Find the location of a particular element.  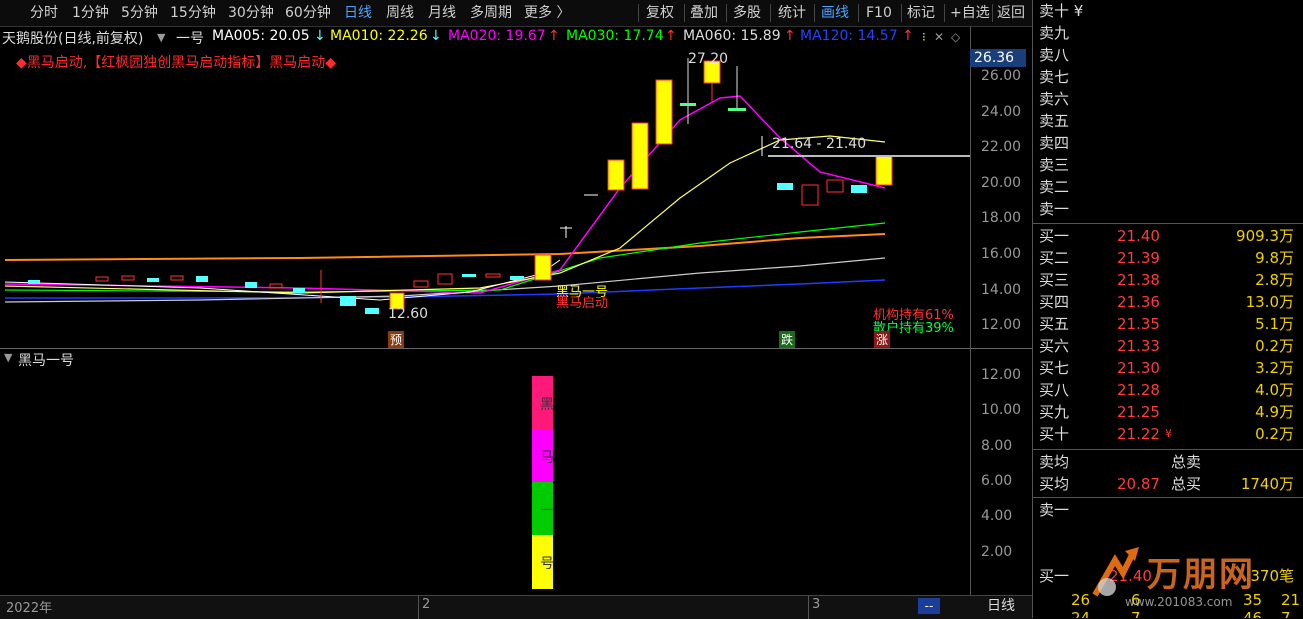

tab-monthly: 月线 is located at coordinates (442, 13).